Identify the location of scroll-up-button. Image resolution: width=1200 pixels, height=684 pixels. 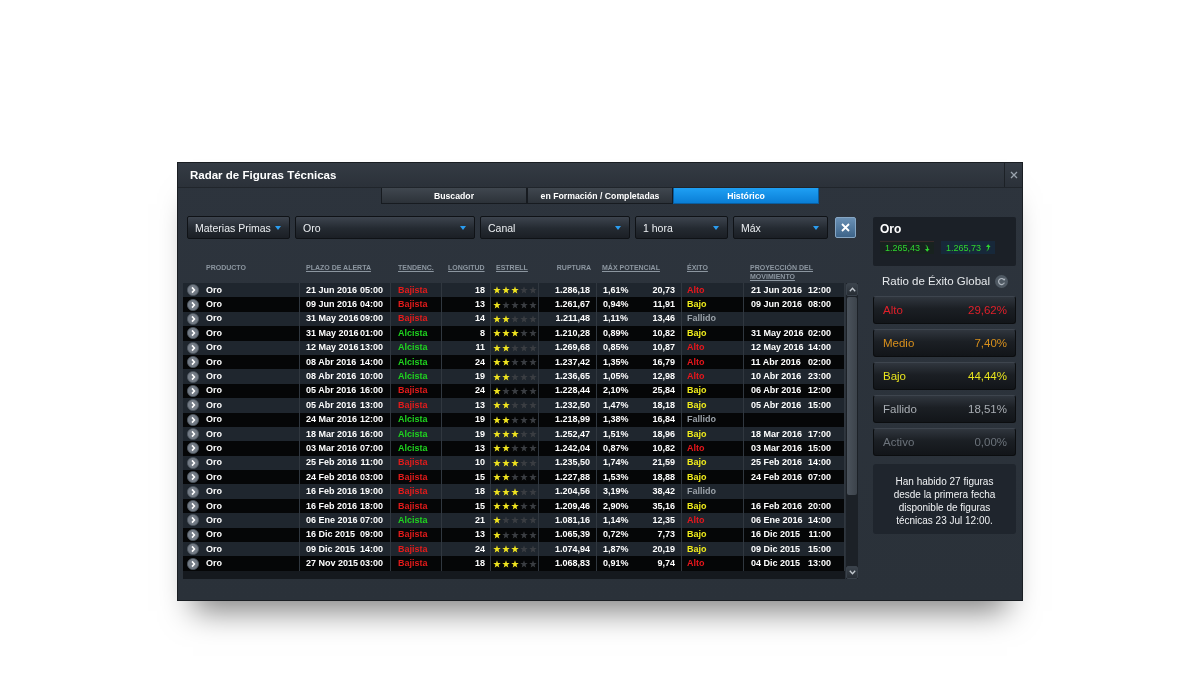
(852, 289).